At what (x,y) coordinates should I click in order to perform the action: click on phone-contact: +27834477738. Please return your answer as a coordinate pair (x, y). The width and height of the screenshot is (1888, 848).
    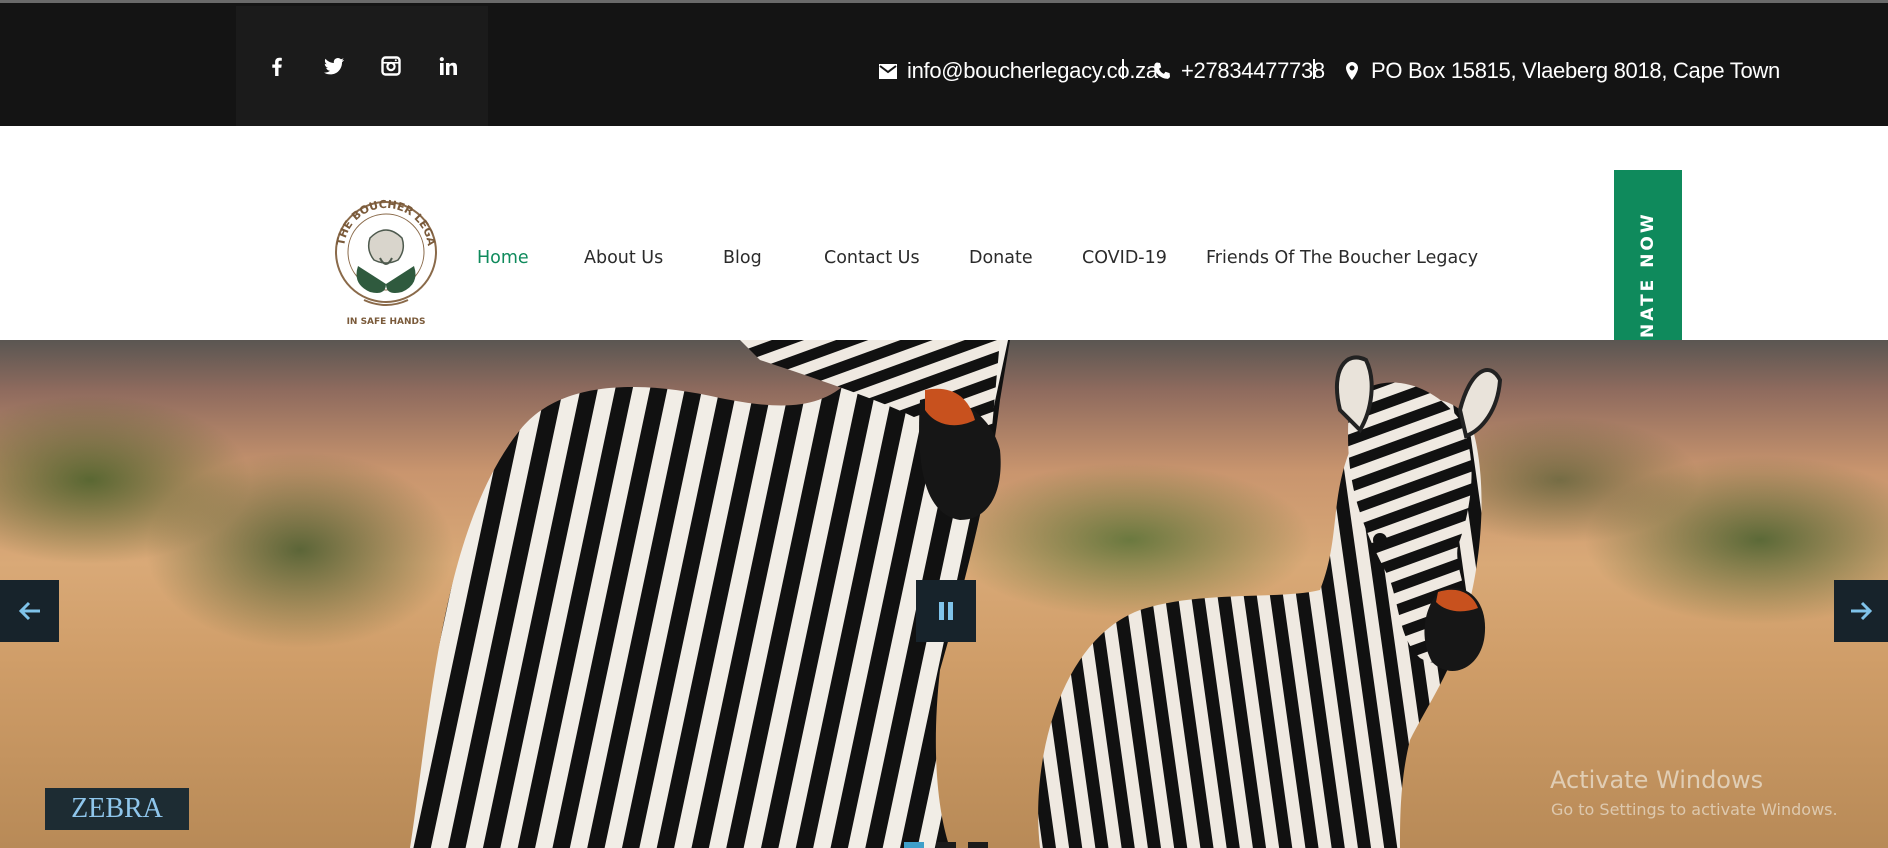
    Looking at the image, I should click on (1238, 71).